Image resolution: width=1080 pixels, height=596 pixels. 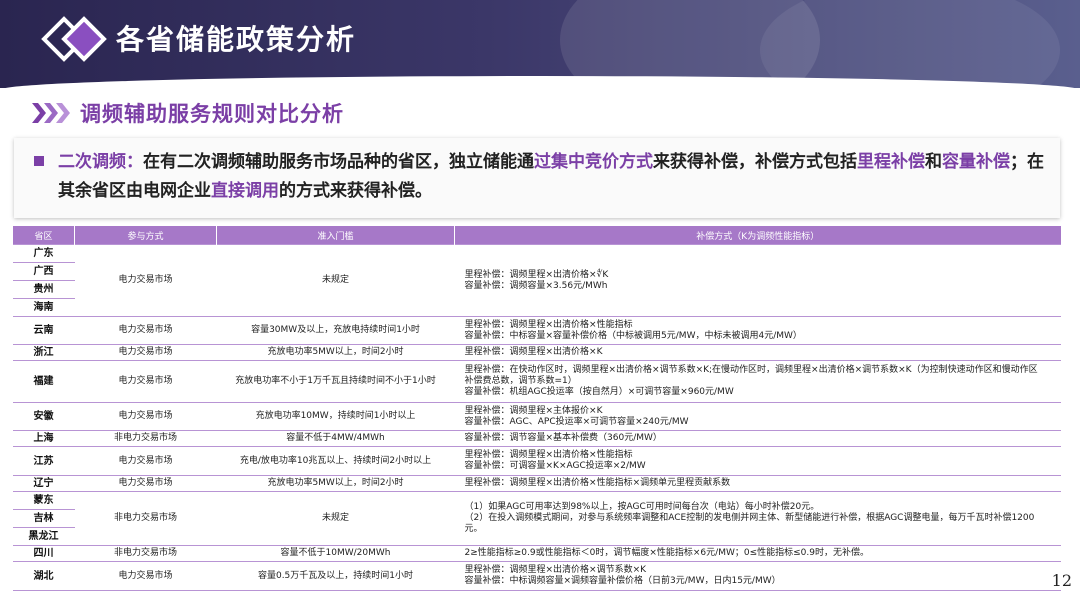 I want to click on desc-part: 的方式来获得补偿。, so click(x=355, y=191).